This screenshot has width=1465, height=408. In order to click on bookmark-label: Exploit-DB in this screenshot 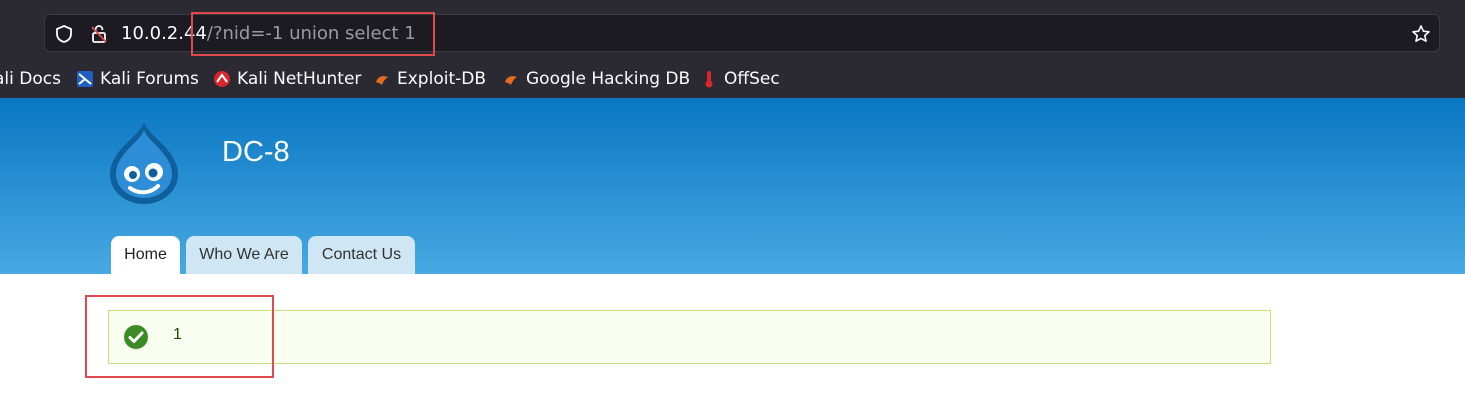, I will do `click(441, 79)`.